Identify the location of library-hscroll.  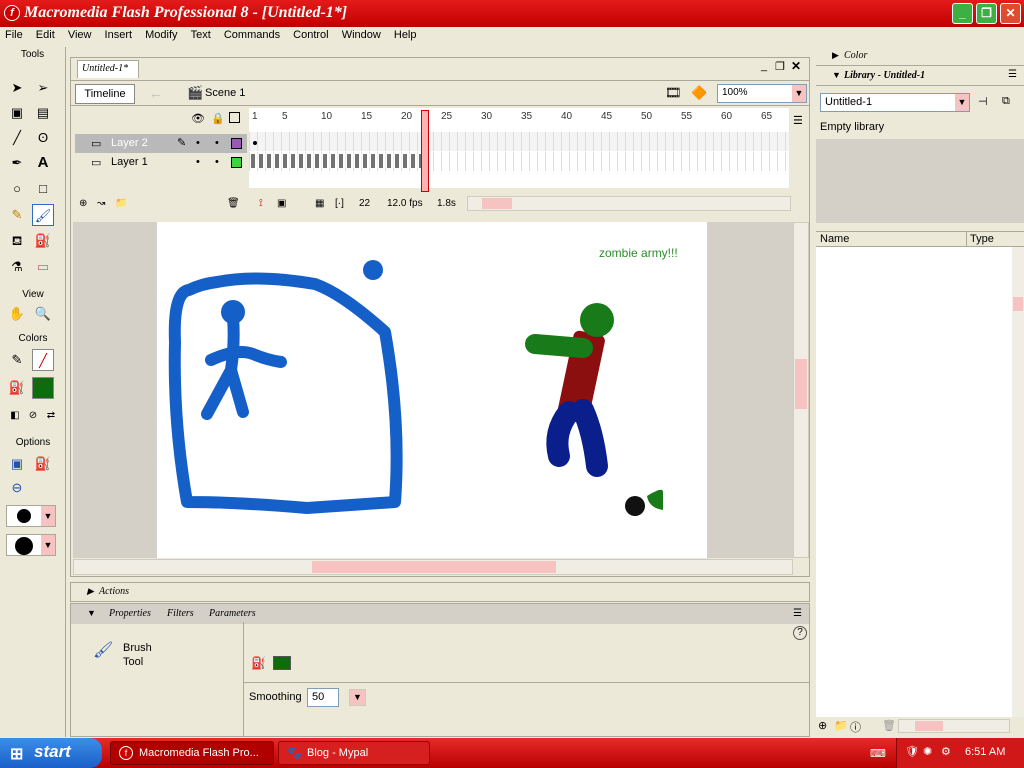
(954, 726).